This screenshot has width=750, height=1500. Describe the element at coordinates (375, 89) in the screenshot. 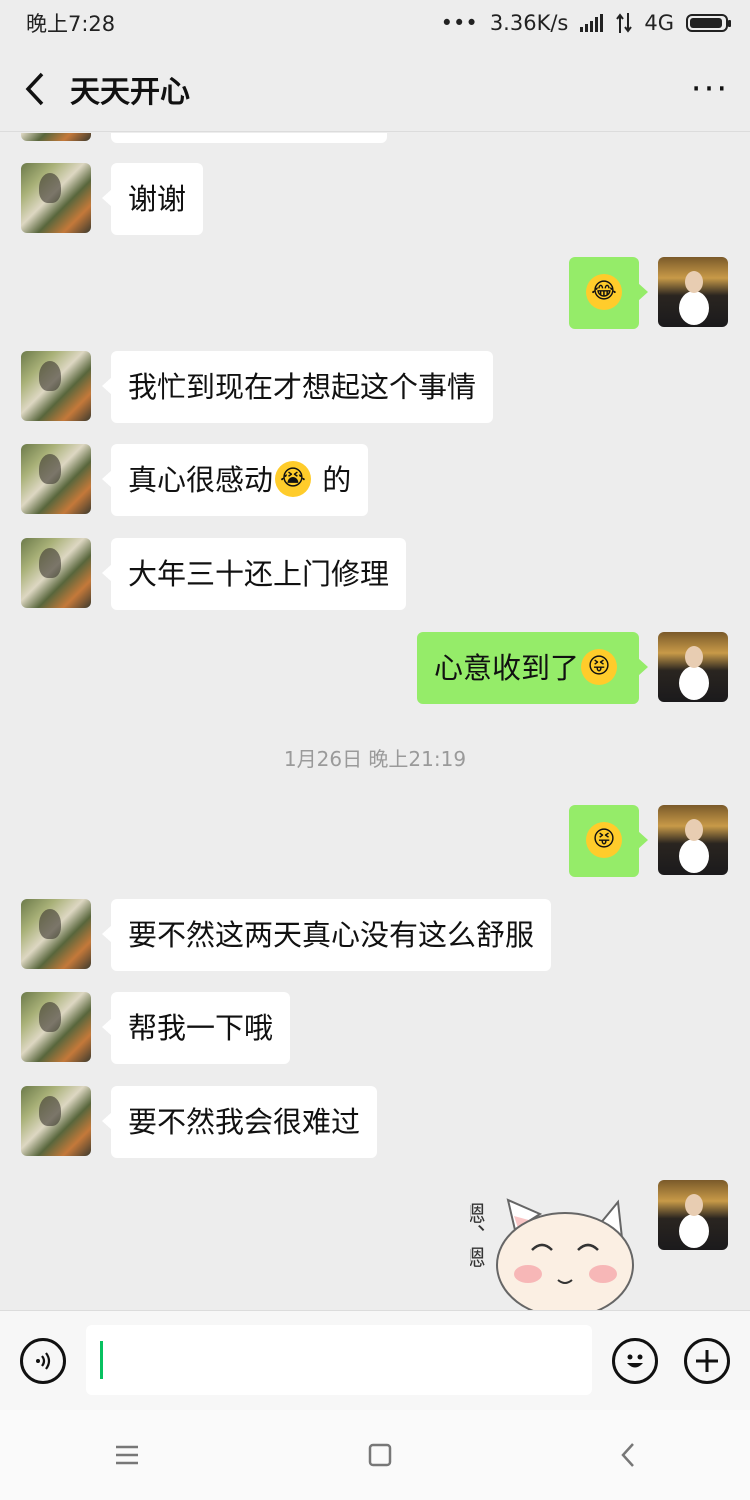

I see `chat-header: 天天开心 ···` at that location.